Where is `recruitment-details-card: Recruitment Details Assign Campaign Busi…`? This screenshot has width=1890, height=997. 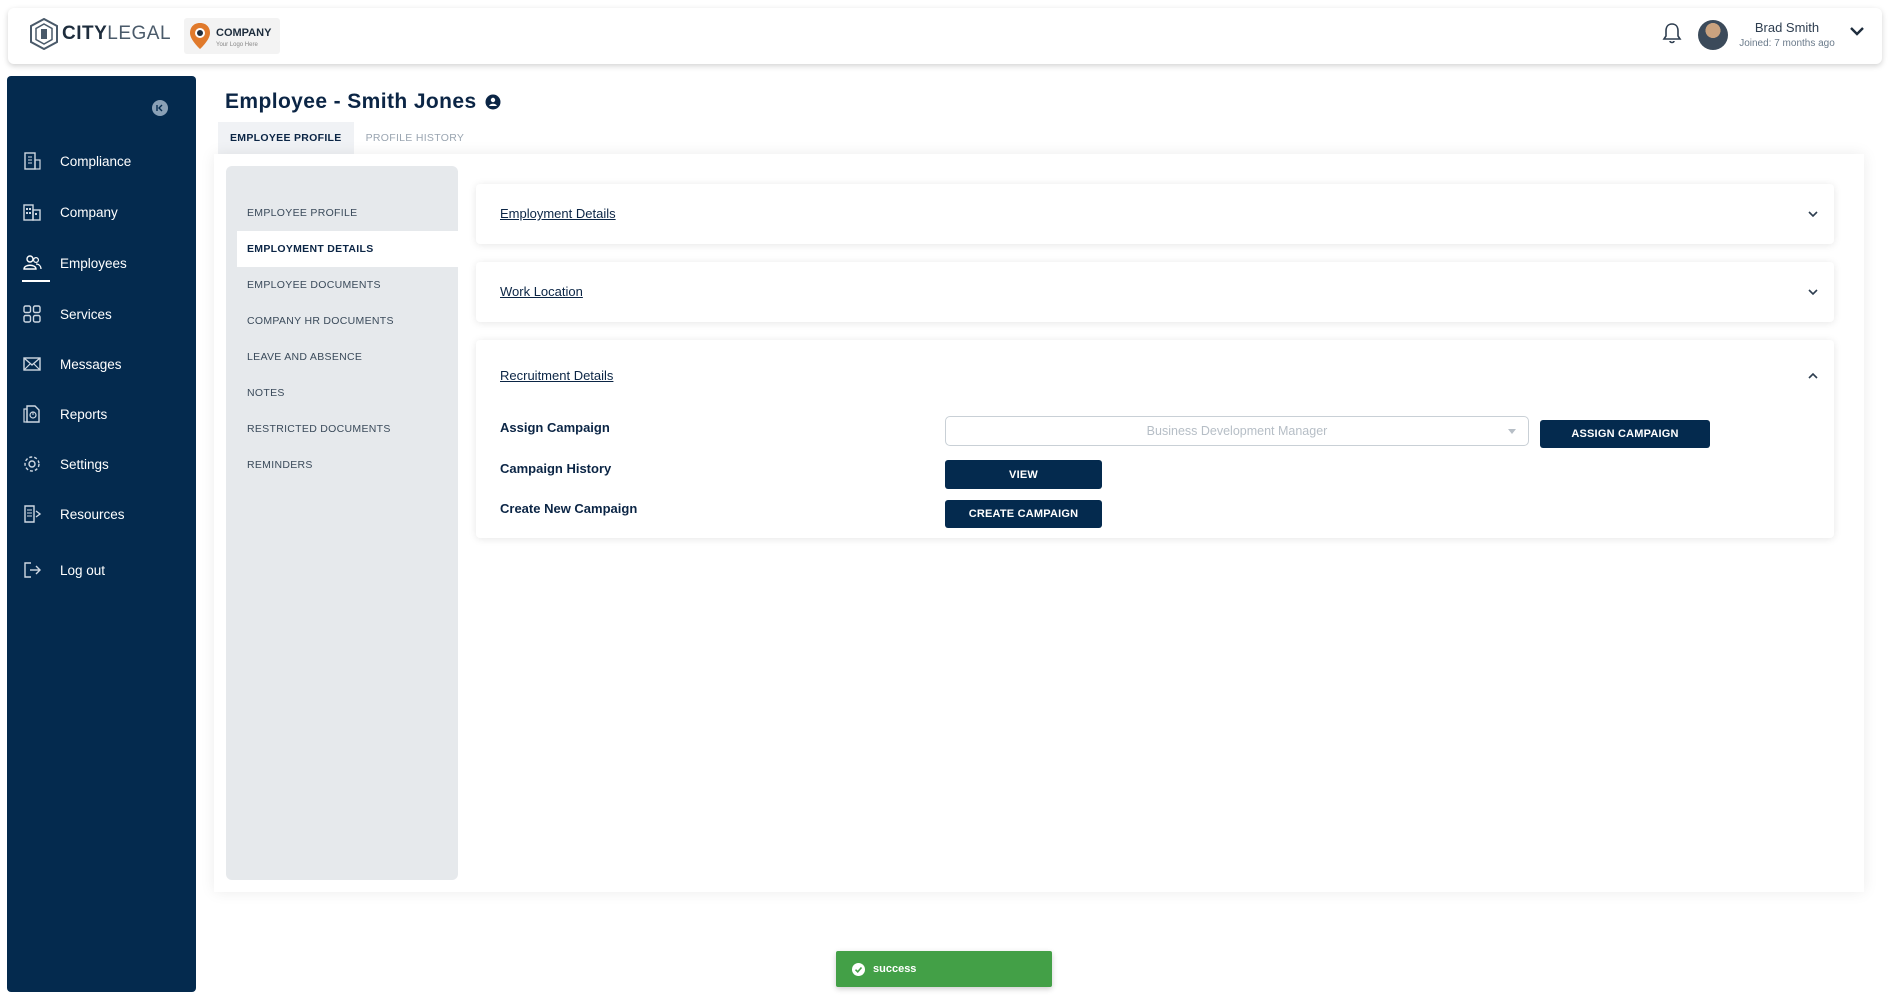
recruitment-details-card: Recruitment Details Assign Campaign Busi… is located at coordinates (1155, 439).